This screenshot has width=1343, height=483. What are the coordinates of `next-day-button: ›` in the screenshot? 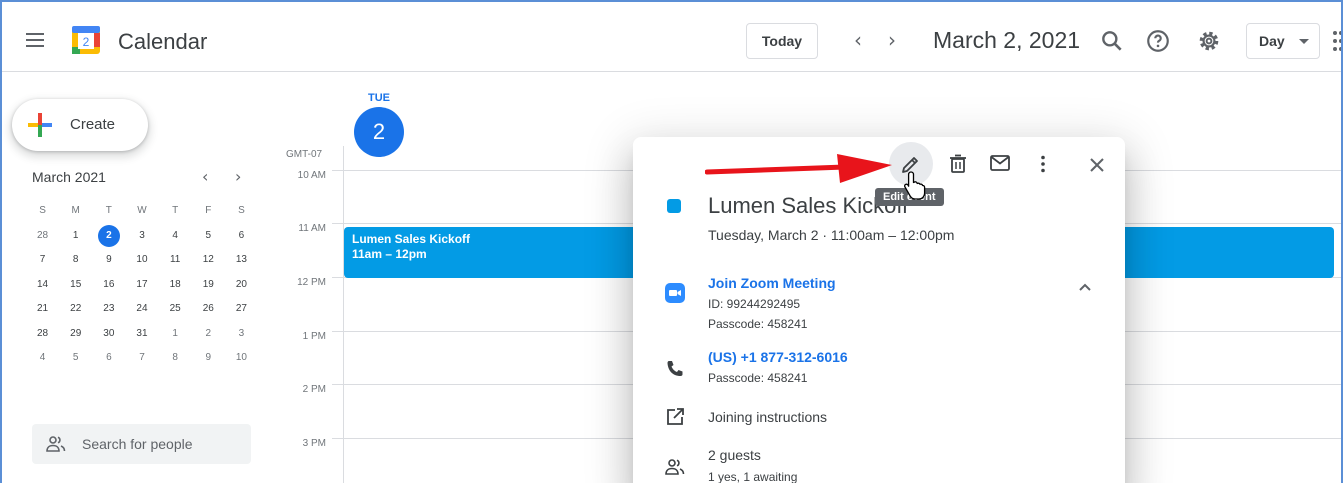 It's located at (892, 41).